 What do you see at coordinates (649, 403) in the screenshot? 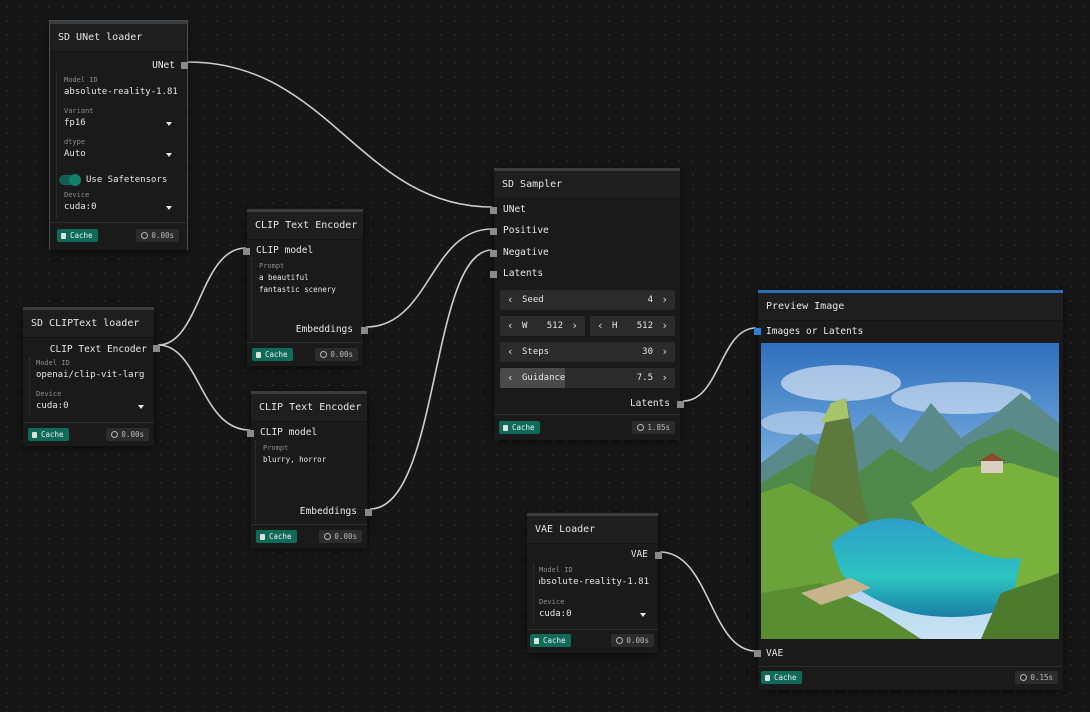
I see `latents-output-label: Latents` at bounding box center [649, 403].